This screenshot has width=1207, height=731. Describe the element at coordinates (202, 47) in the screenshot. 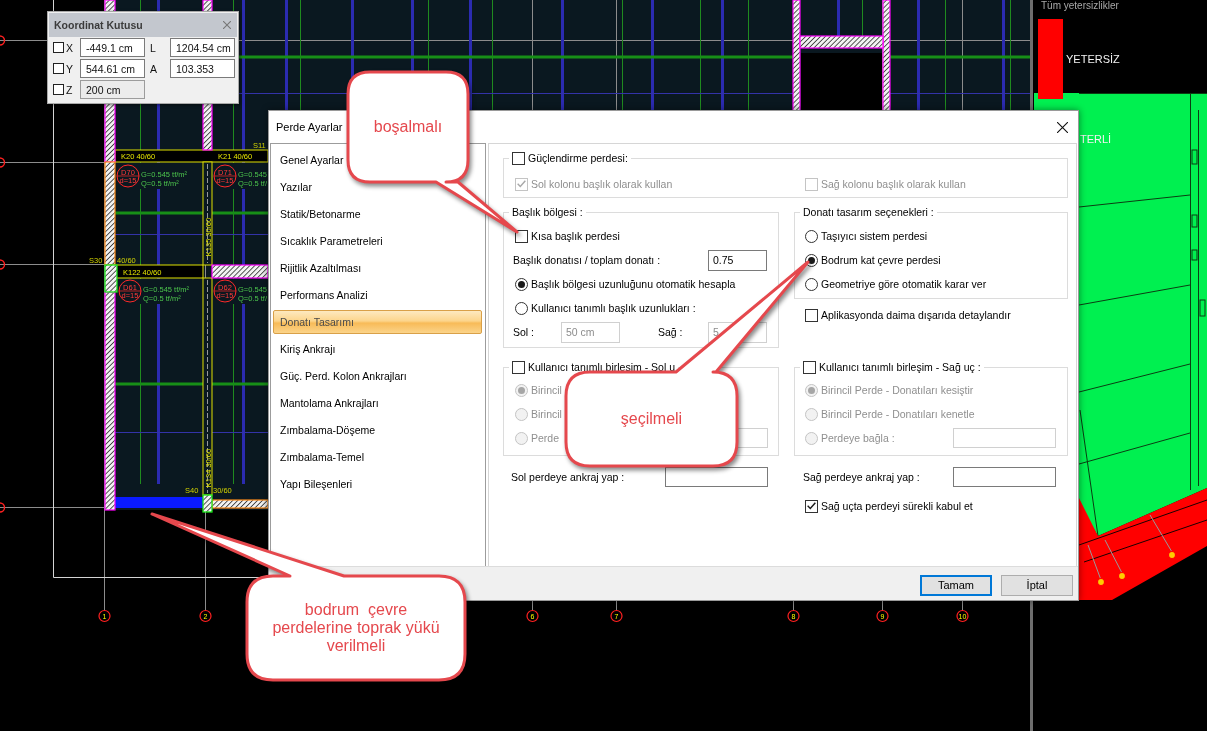

I see `readout-field: 1204.54 cm` at that location.